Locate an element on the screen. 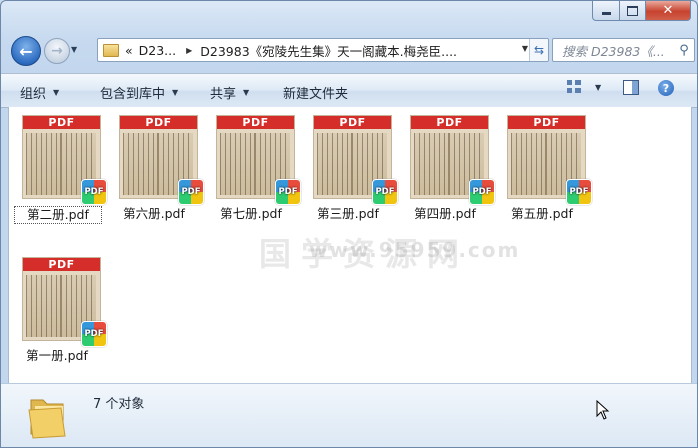 The image size is (698, 448). view-grid-icon is located at coordinates (574, 87).